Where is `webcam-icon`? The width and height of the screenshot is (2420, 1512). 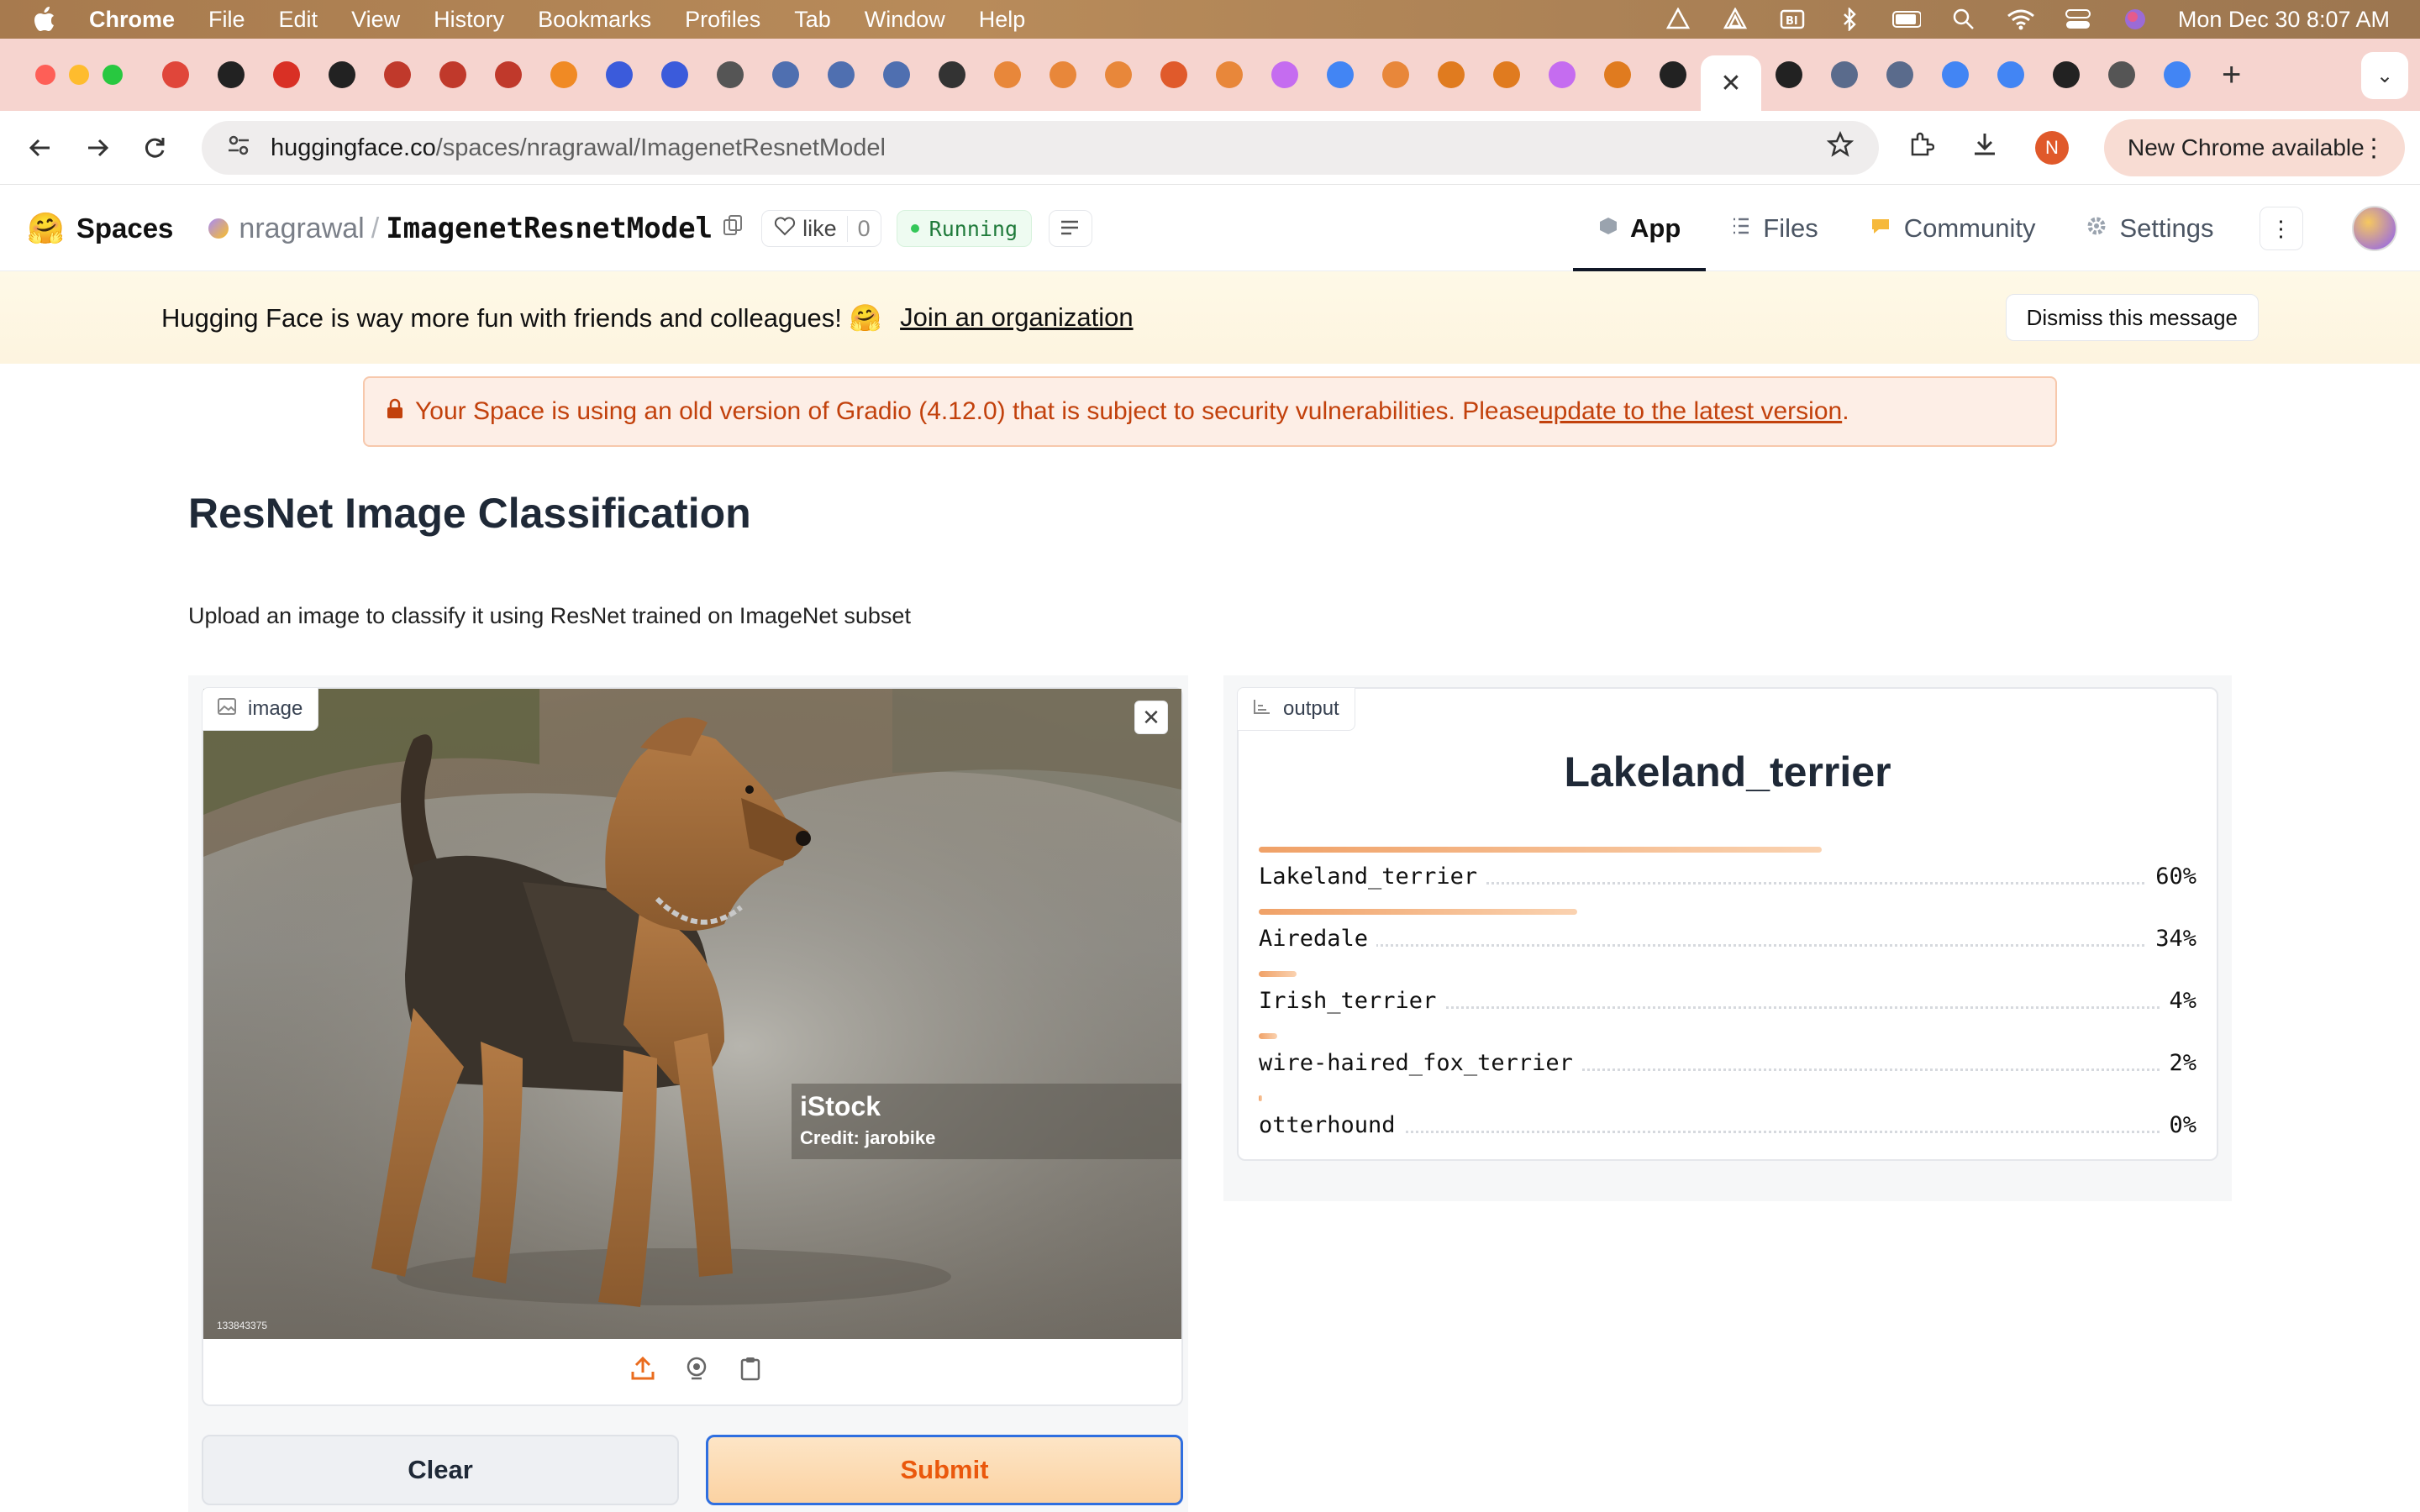 webcam-icon is located at coordinates (696, 1372).